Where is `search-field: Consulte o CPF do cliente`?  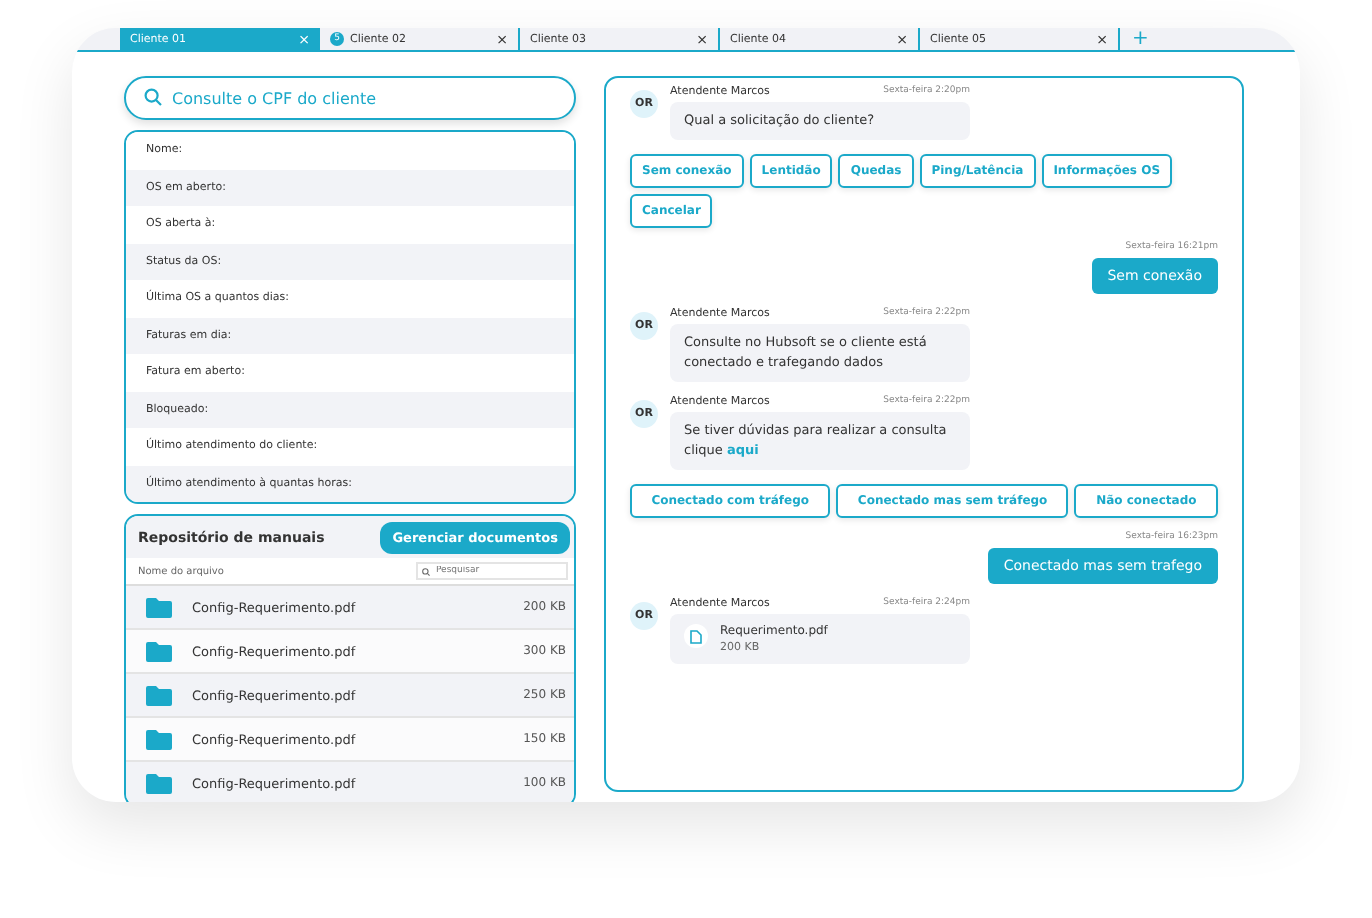 search-field: Consulte o CPF do cliente is located at coordinates (350, 98).